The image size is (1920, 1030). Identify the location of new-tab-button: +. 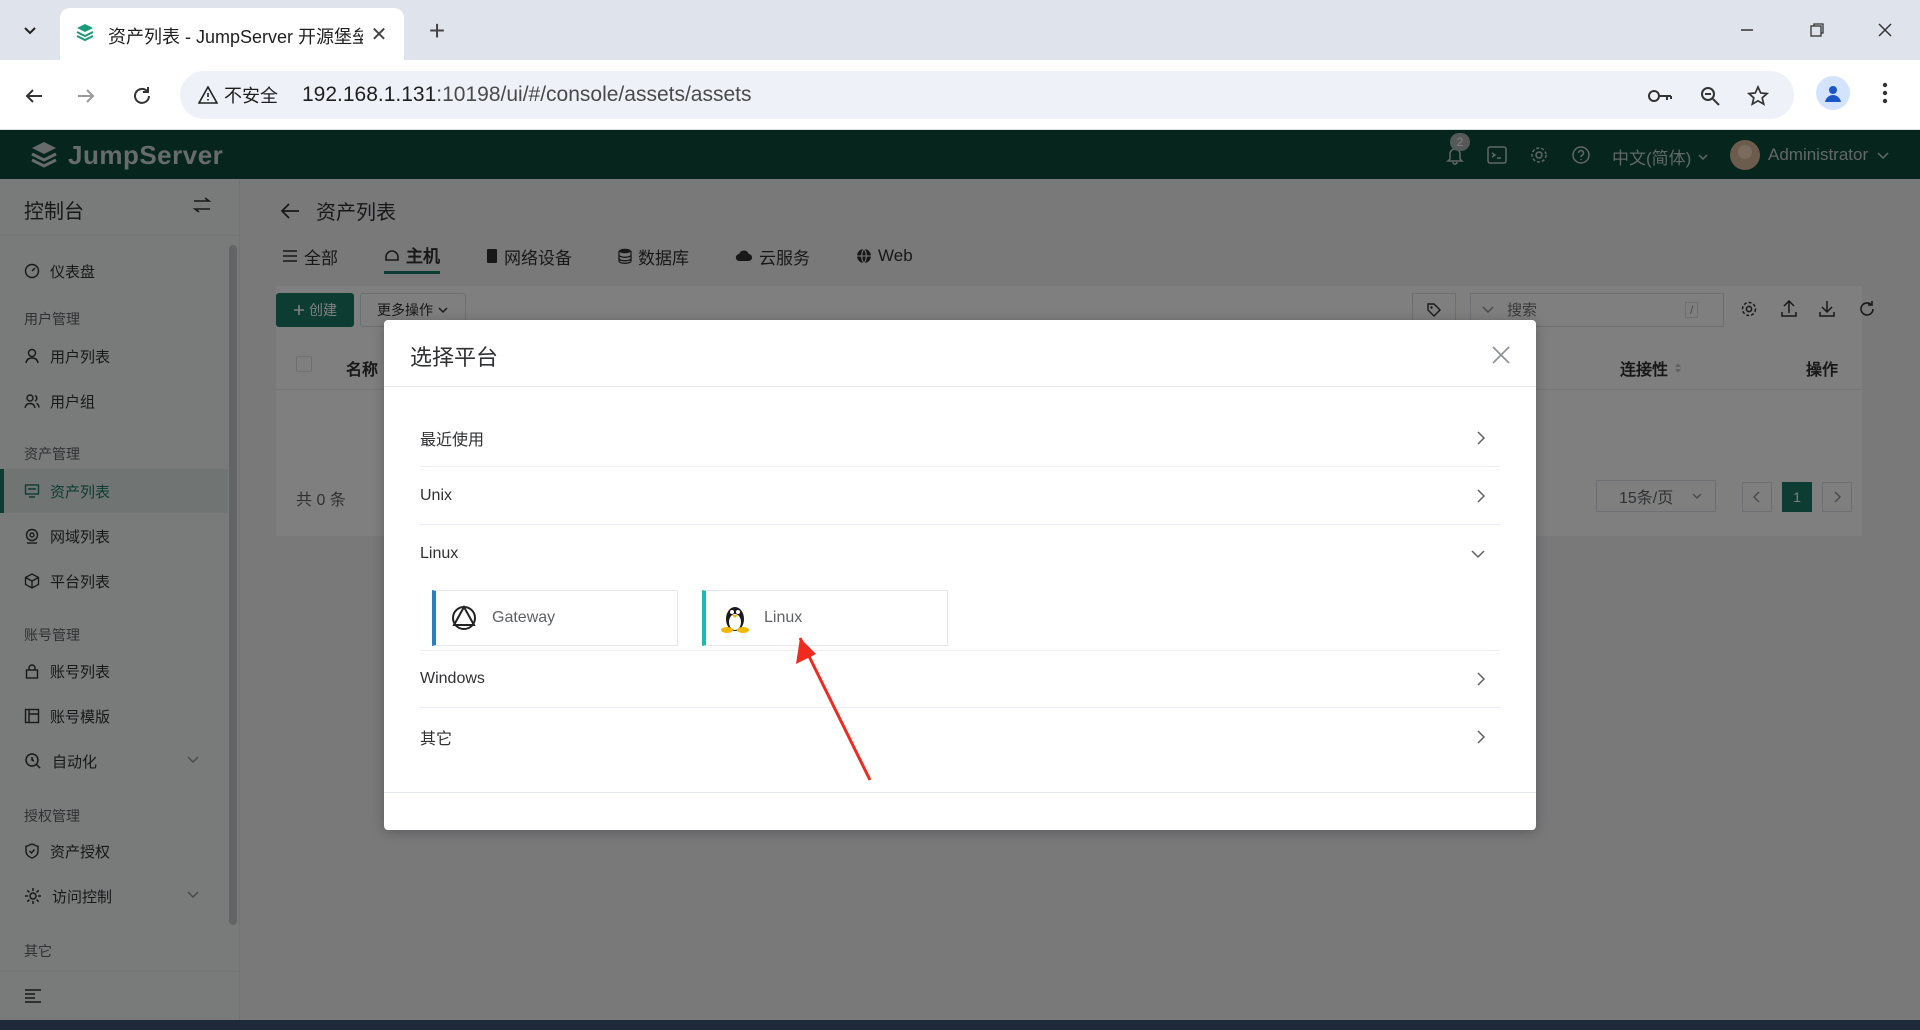
(437, 31).